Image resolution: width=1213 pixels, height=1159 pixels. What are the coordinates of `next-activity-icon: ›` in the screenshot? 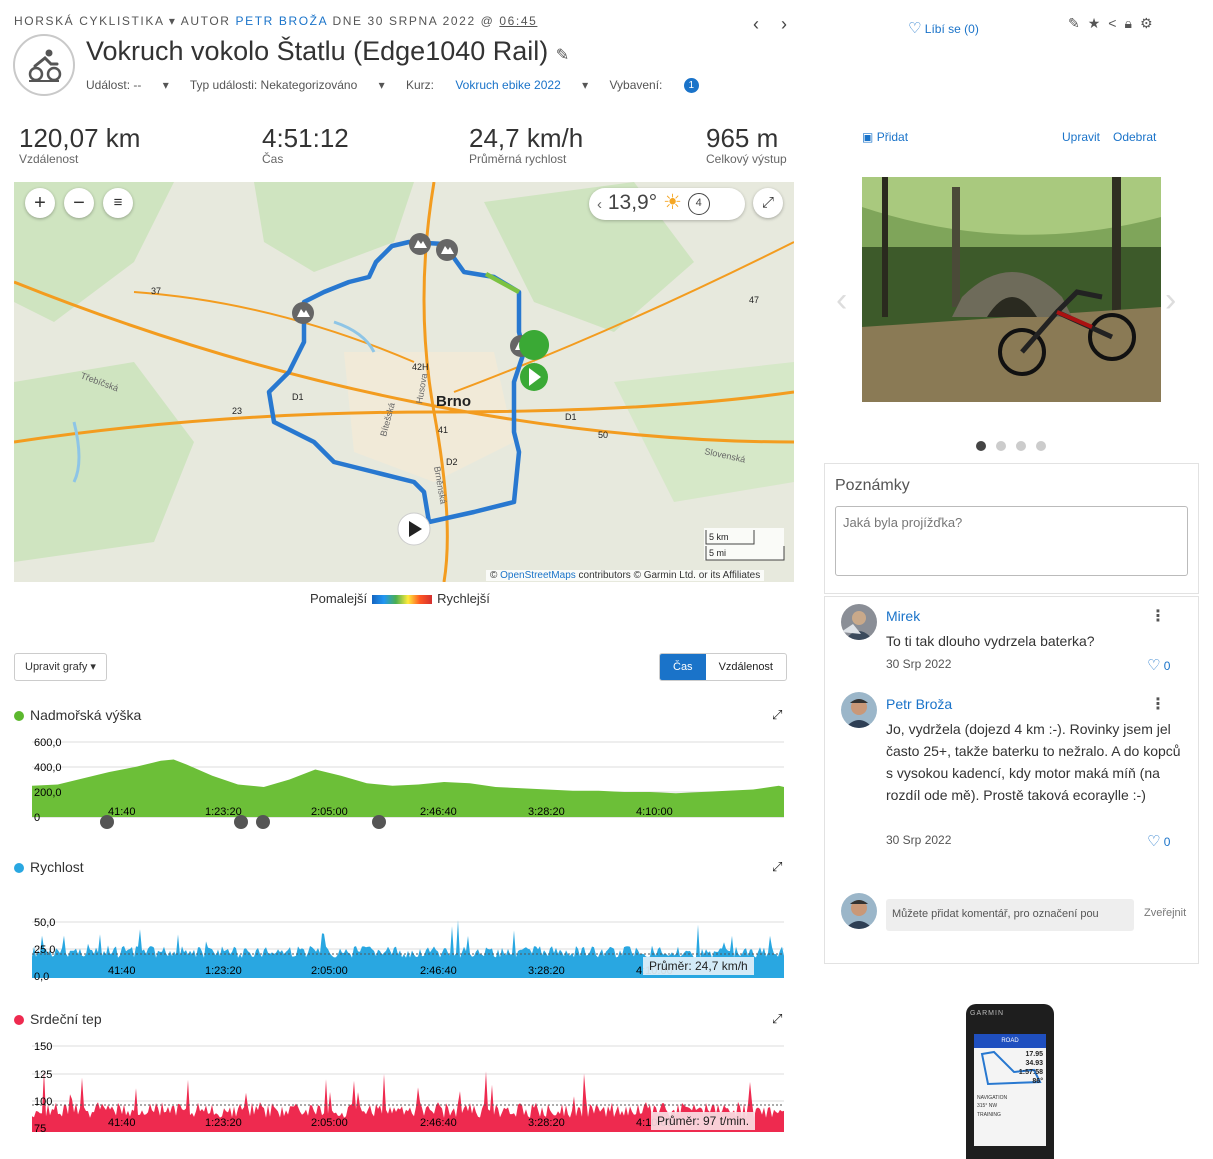 It's located at (784, 24).